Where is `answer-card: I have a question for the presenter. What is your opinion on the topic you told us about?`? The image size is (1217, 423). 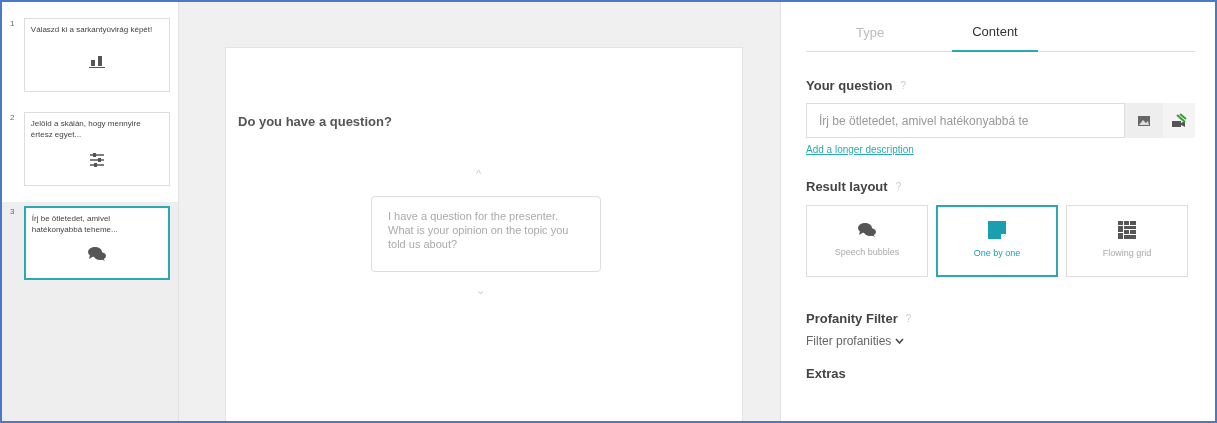
answer-card: I have a question for the presenter. What is your opinion on the topic you told us about? is located at coordinates (486, 234).